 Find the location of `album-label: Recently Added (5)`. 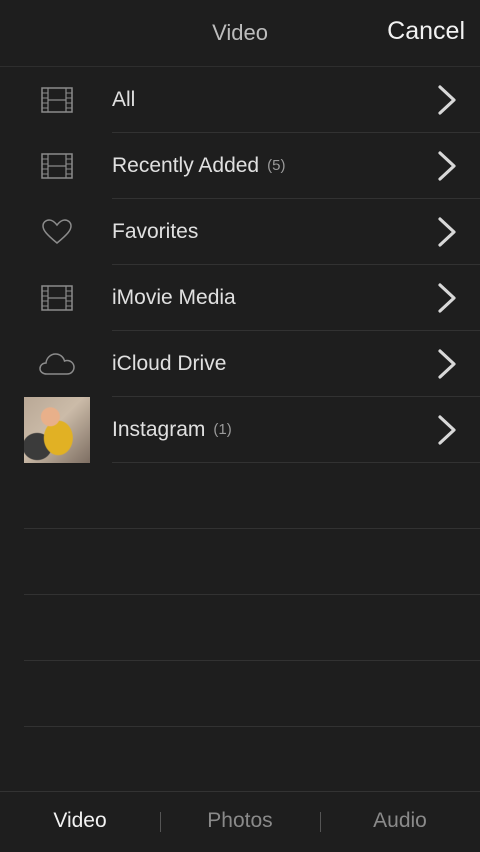

album-label: Recently Added (5) is located at coordinates (198, 166).